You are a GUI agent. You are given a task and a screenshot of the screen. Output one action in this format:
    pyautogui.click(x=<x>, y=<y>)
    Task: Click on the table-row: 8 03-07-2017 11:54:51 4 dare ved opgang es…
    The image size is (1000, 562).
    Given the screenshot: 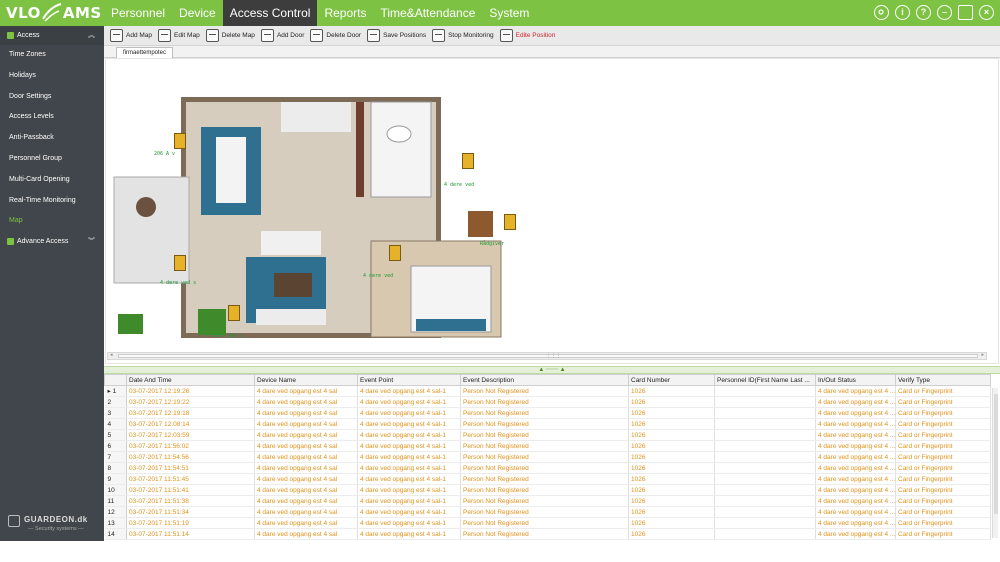 What is the action you would take?
    pyautogui.click(x=547, y=468)
    